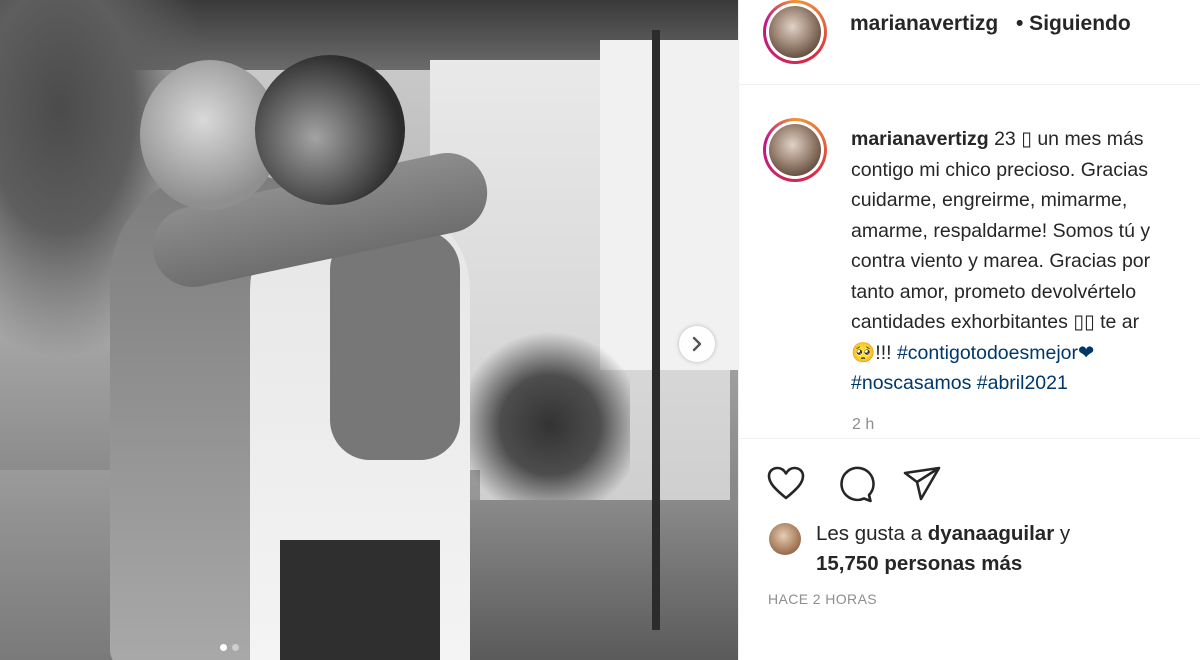 The image size is (1200, 660). I want to click on caption-line: 🥺!!!, so click(874, 352).